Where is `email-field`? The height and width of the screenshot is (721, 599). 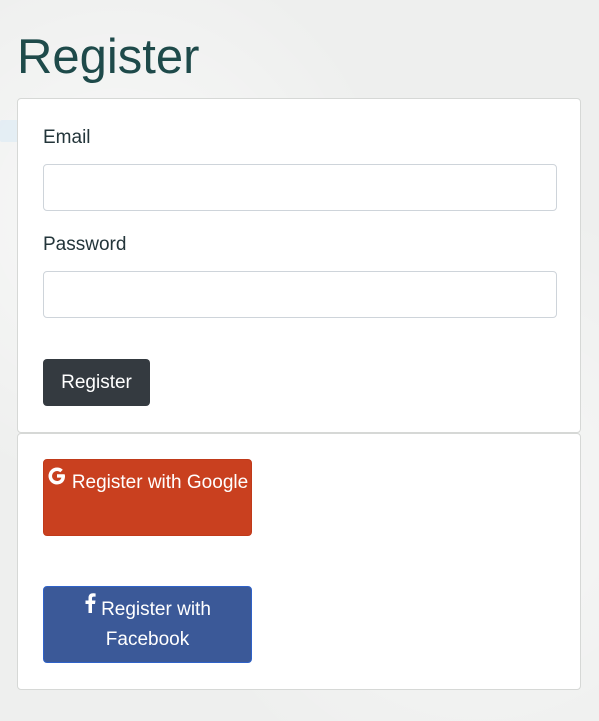 email-field is located at coordinates (300, 187).